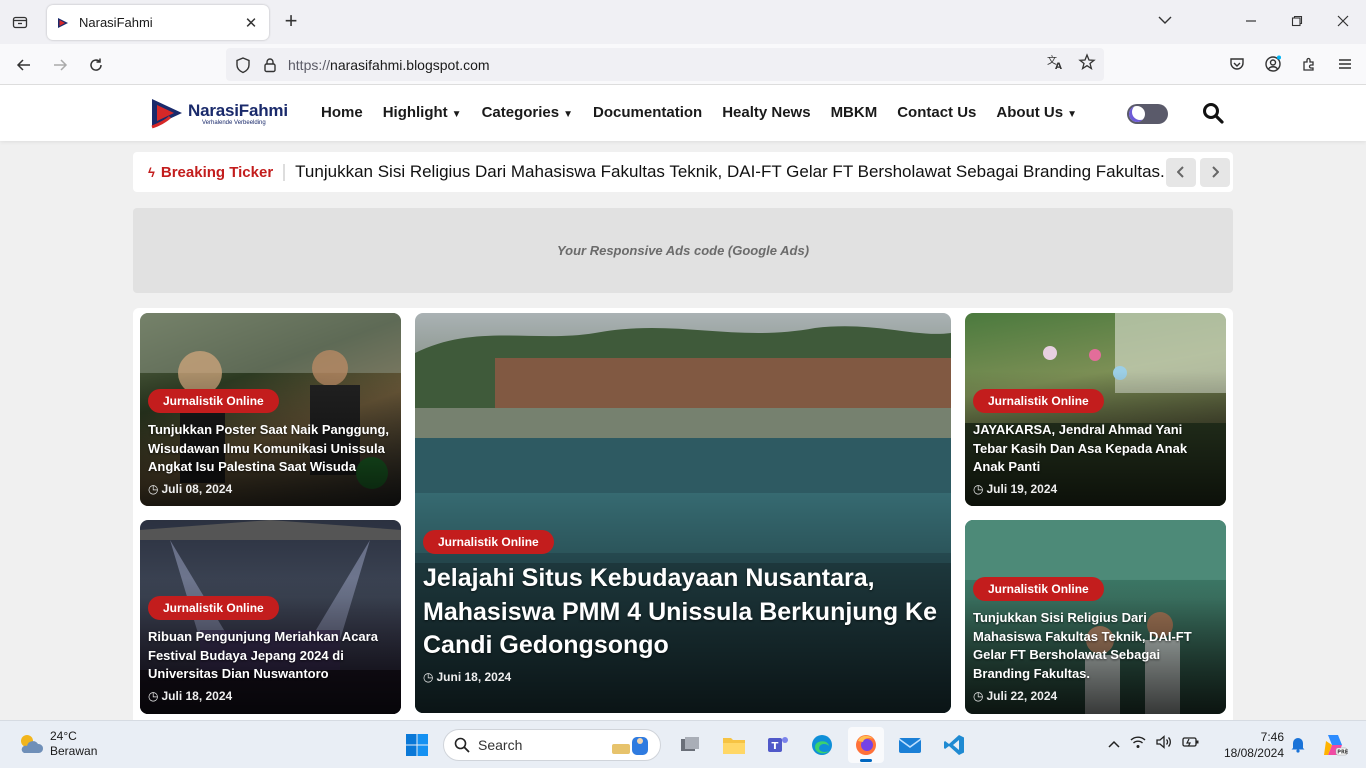  Describe the element at coordinates (238, 110) in the screenshot. I see `logo-name: NarasiFahmi` at that location.